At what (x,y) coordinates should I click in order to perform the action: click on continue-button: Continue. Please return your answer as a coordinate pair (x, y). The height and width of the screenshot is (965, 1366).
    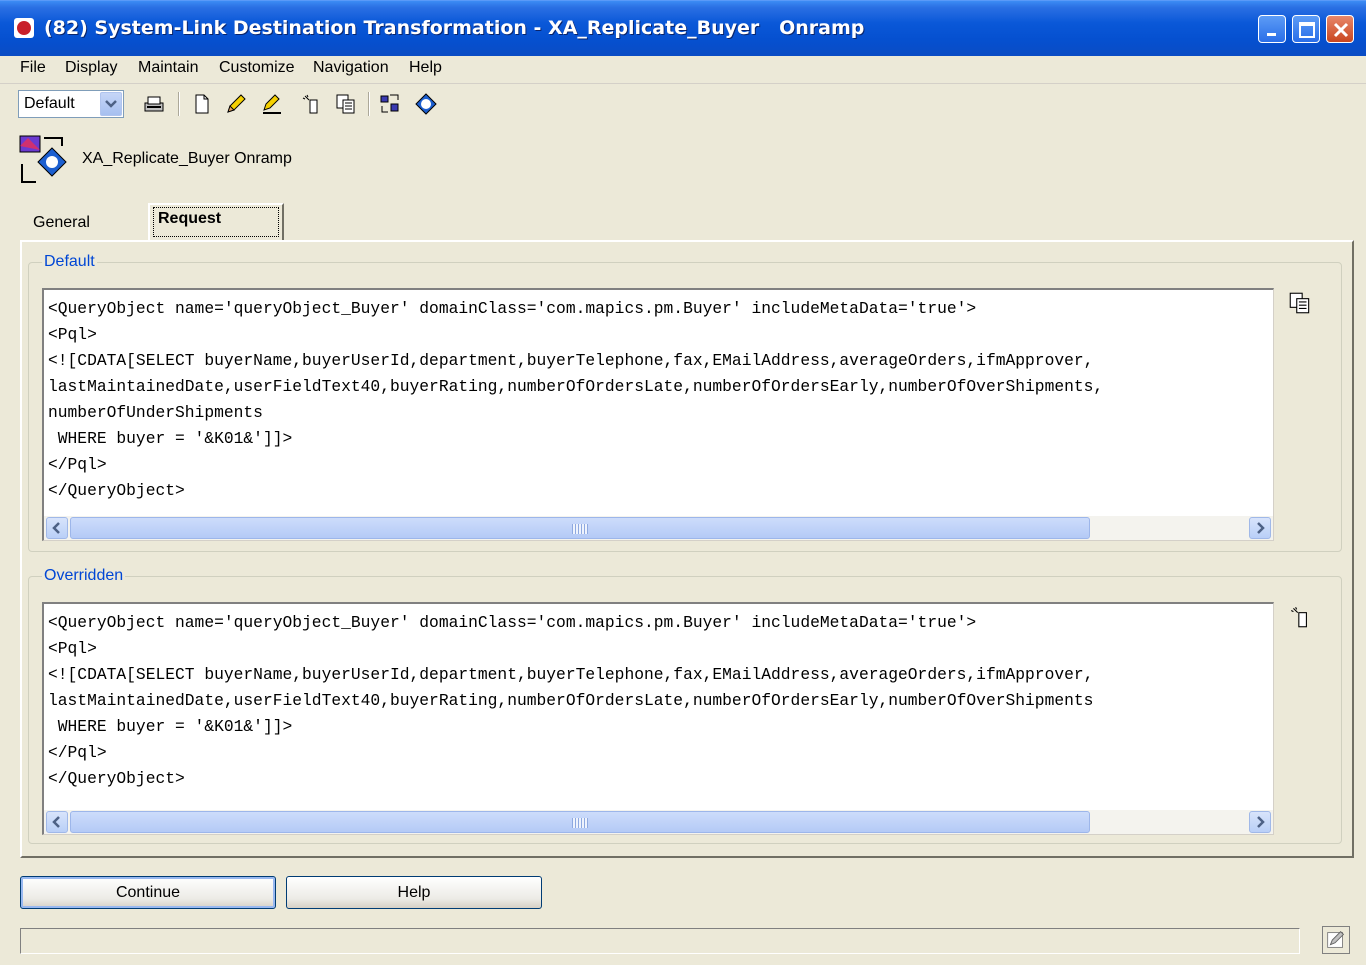
    Looking at the image, I should click on (148, 892).